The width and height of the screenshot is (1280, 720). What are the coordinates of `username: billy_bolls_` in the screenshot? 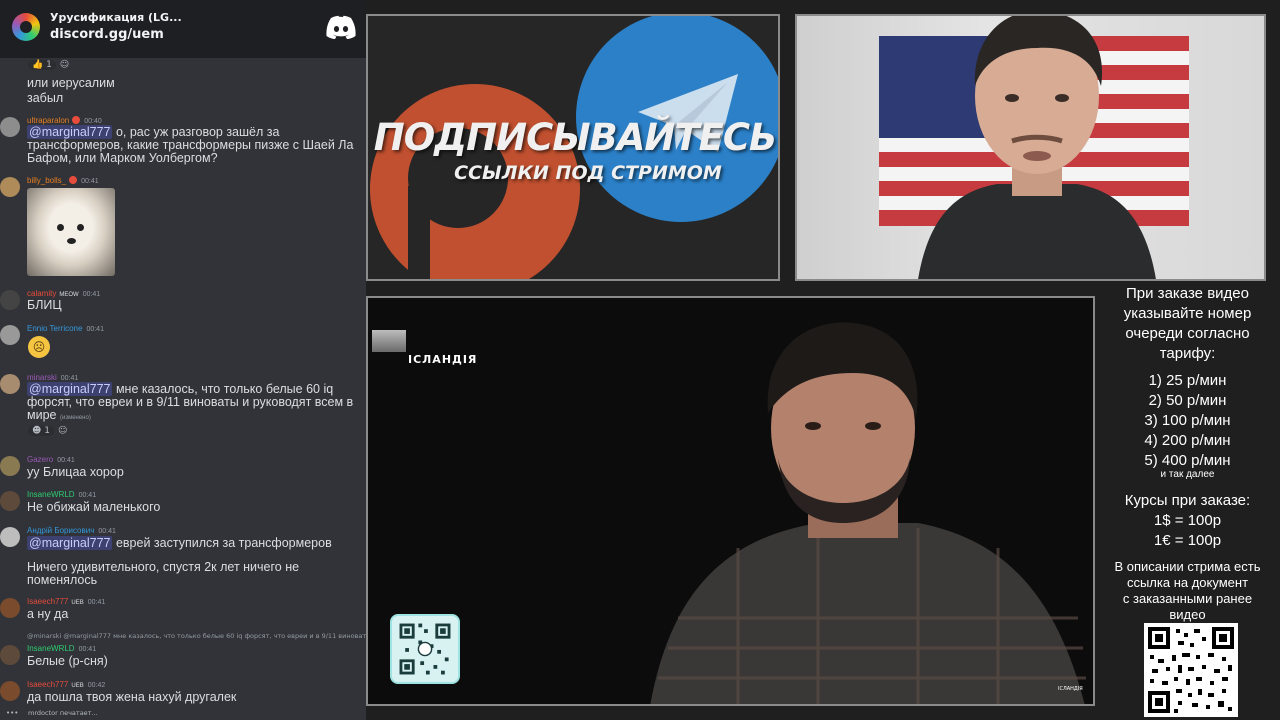 It's located at (46, 180).